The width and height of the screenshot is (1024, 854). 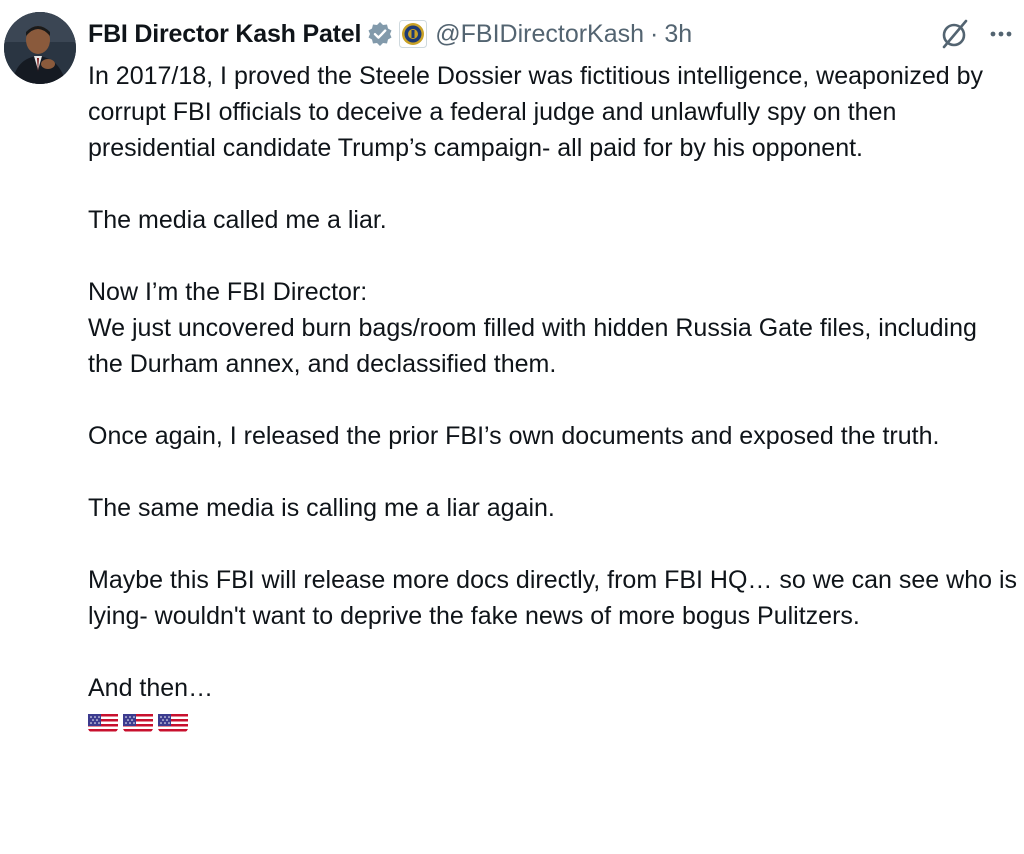 I want to click on flag-emojis, so click(x=553, y=721).